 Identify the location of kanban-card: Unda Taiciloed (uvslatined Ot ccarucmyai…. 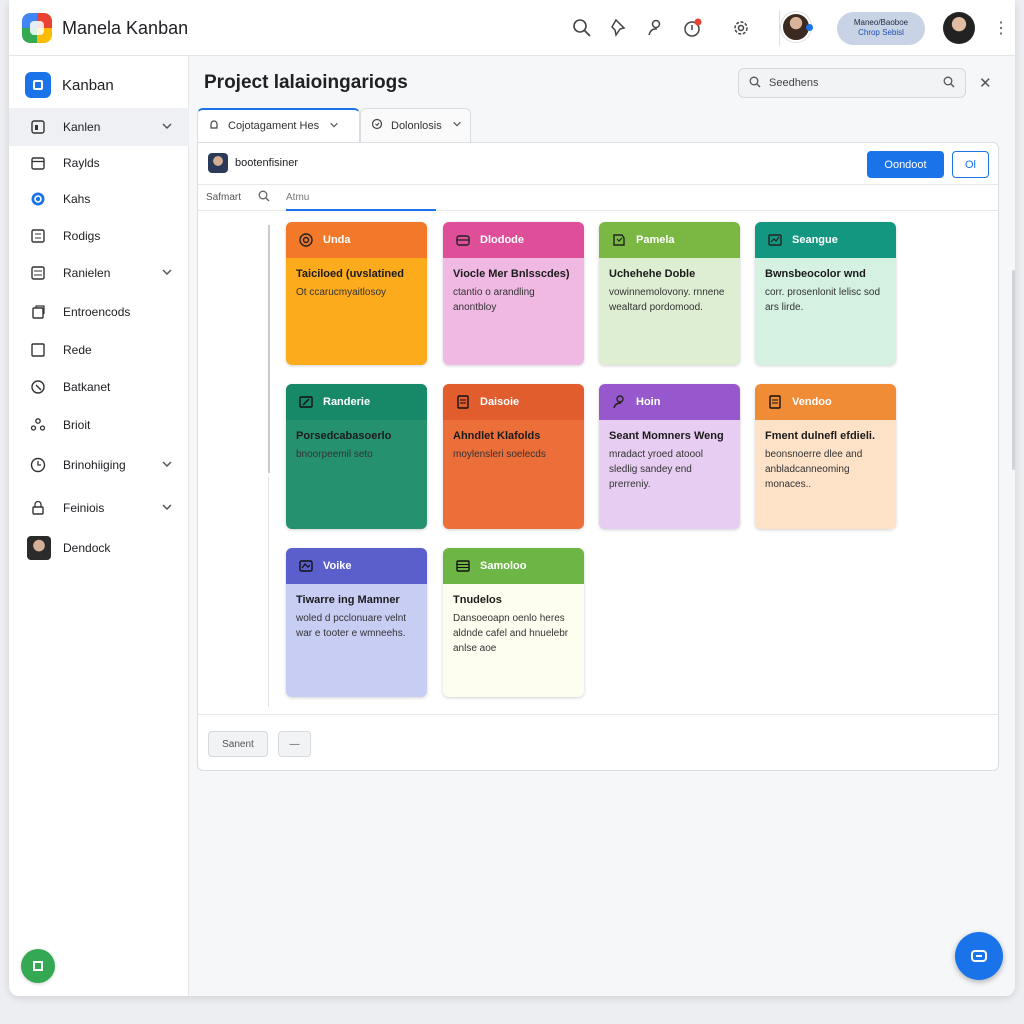
(356, 293).